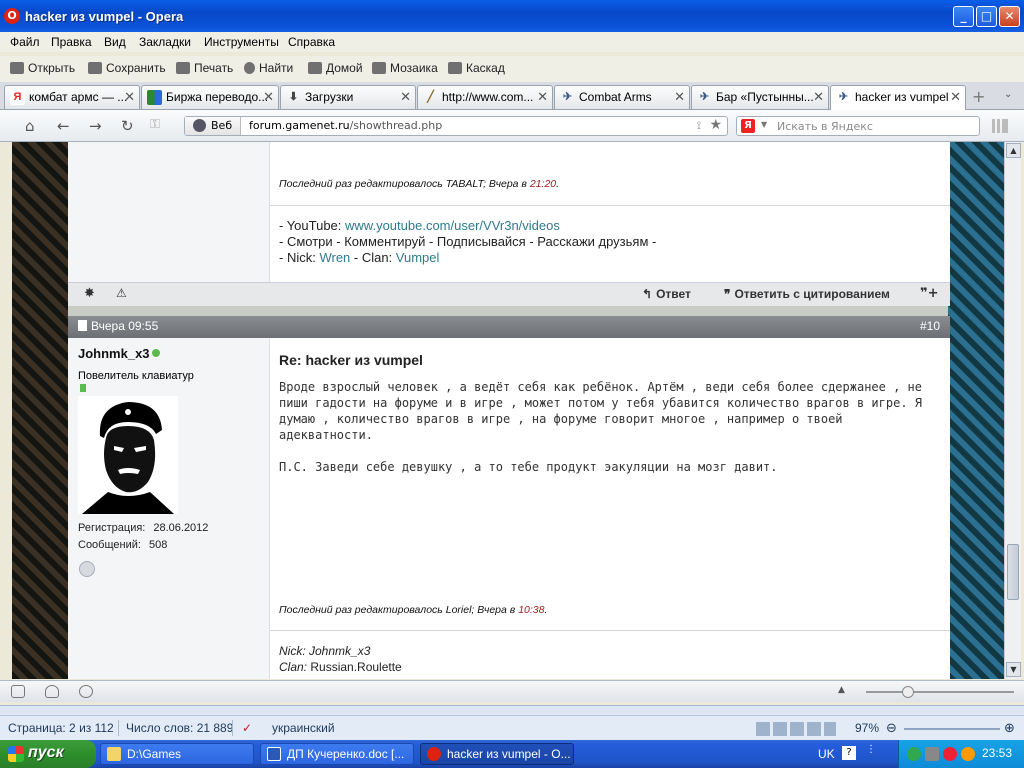 Image resolution: width=1024 pixels, height=768 pixels. What do you see at coordinates (748, 126) in the screenshot?
I see `yandex-search-icon: Я` at bounding box center [748, 126].